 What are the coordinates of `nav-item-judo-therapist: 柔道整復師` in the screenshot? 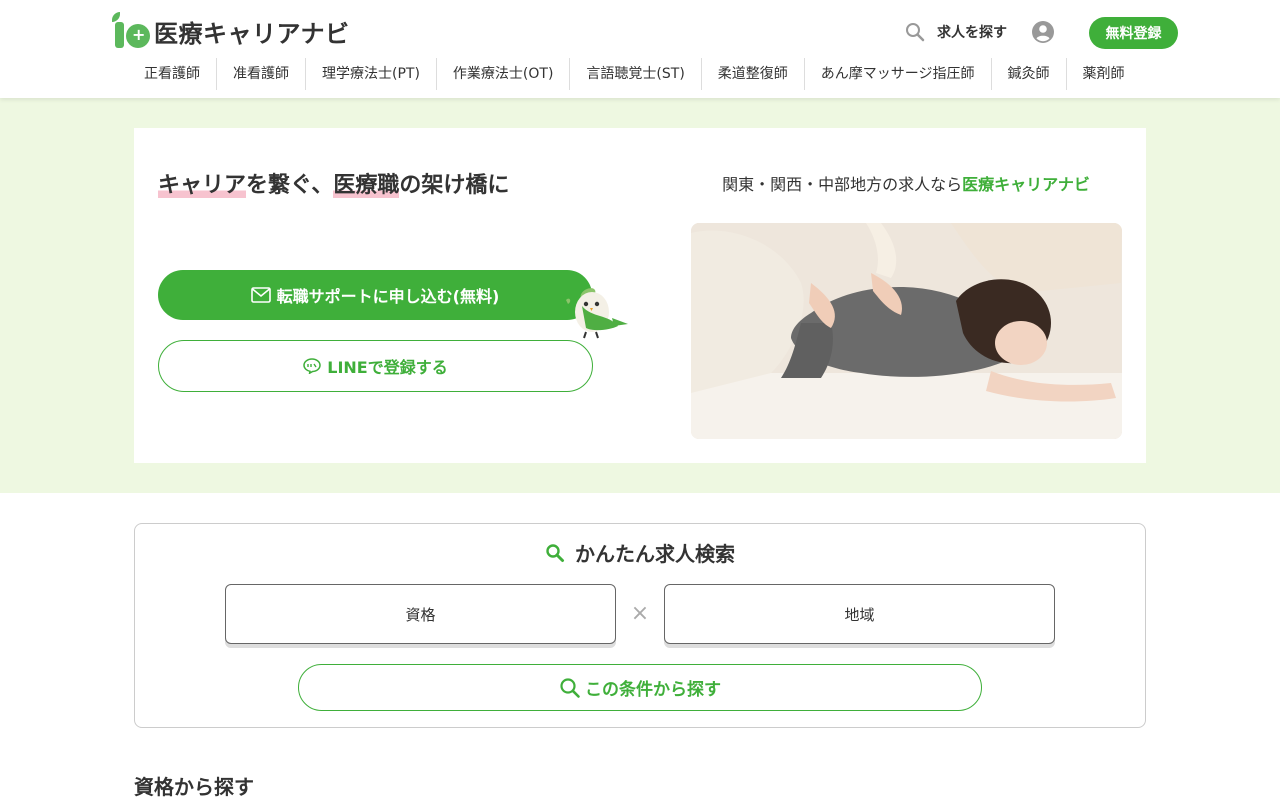 It's located at (753, 74).